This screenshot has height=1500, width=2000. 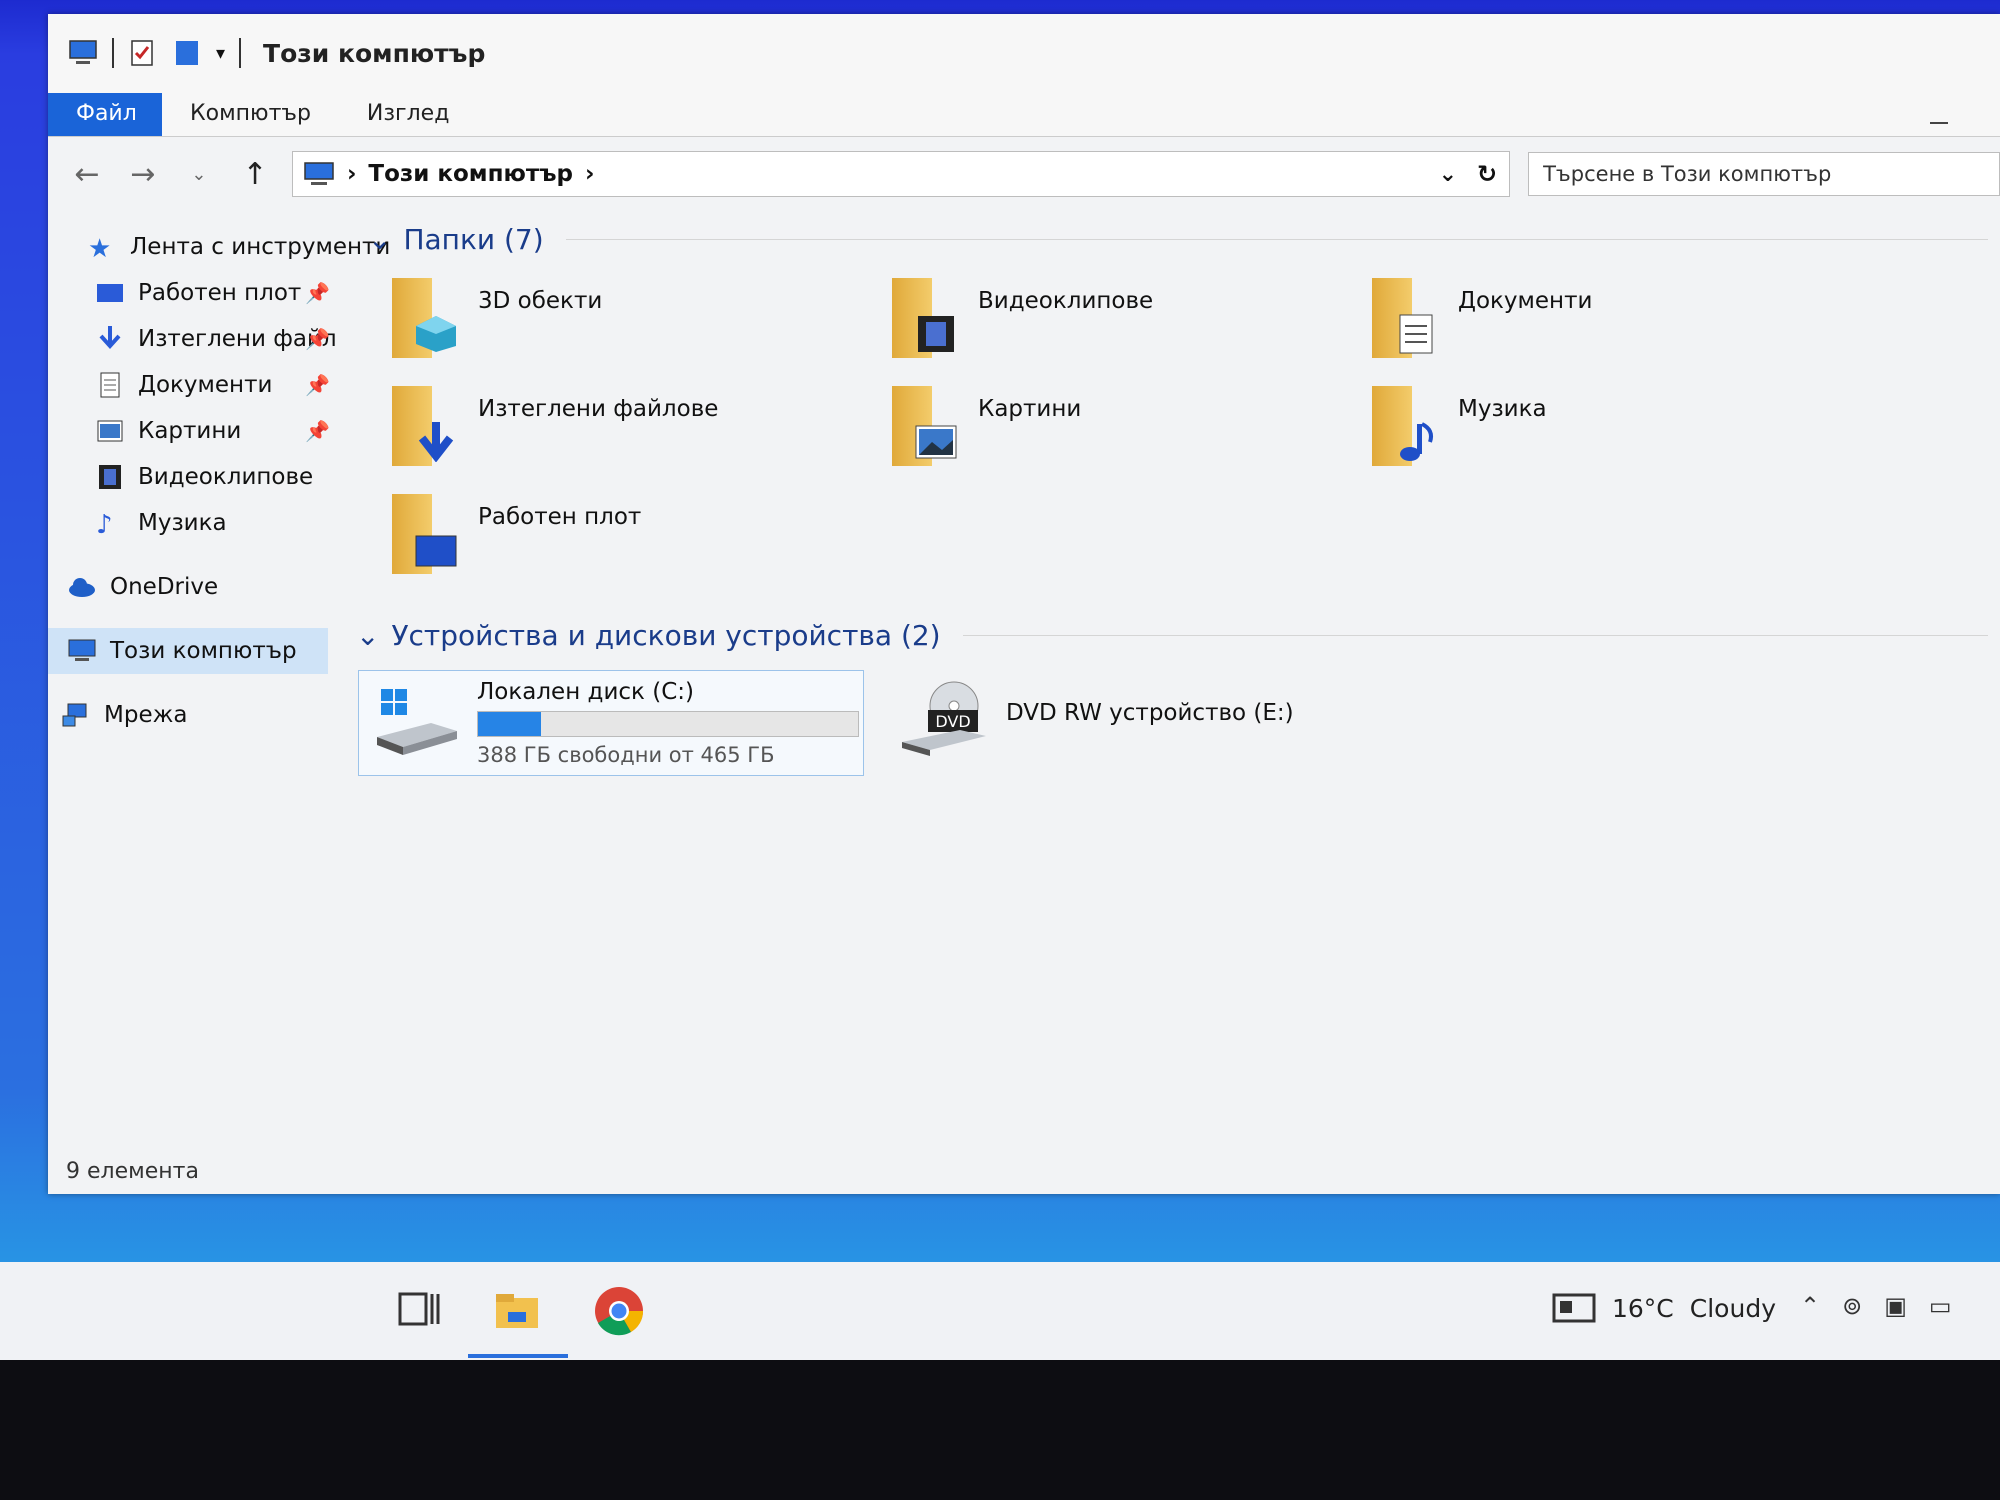 I want to click on recent-locations-icon: ⌄, so click(x=199, y=174).